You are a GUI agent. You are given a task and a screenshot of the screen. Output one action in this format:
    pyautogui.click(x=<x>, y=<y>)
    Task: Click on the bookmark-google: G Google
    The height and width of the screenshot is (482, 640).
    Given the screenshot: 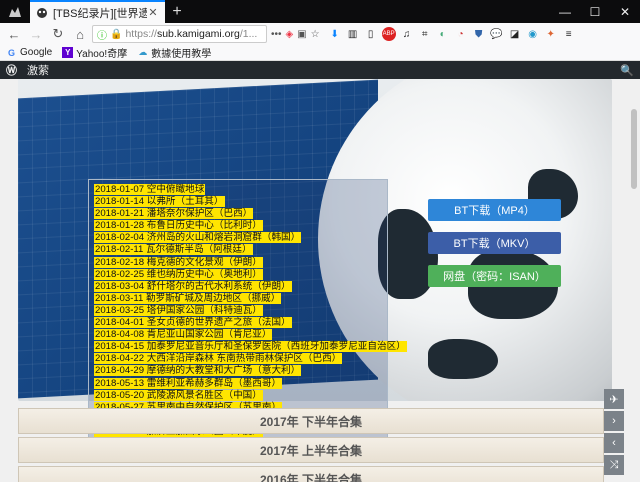 What is the action you would take?
    pyautogui.click(x=29, y=52)
    